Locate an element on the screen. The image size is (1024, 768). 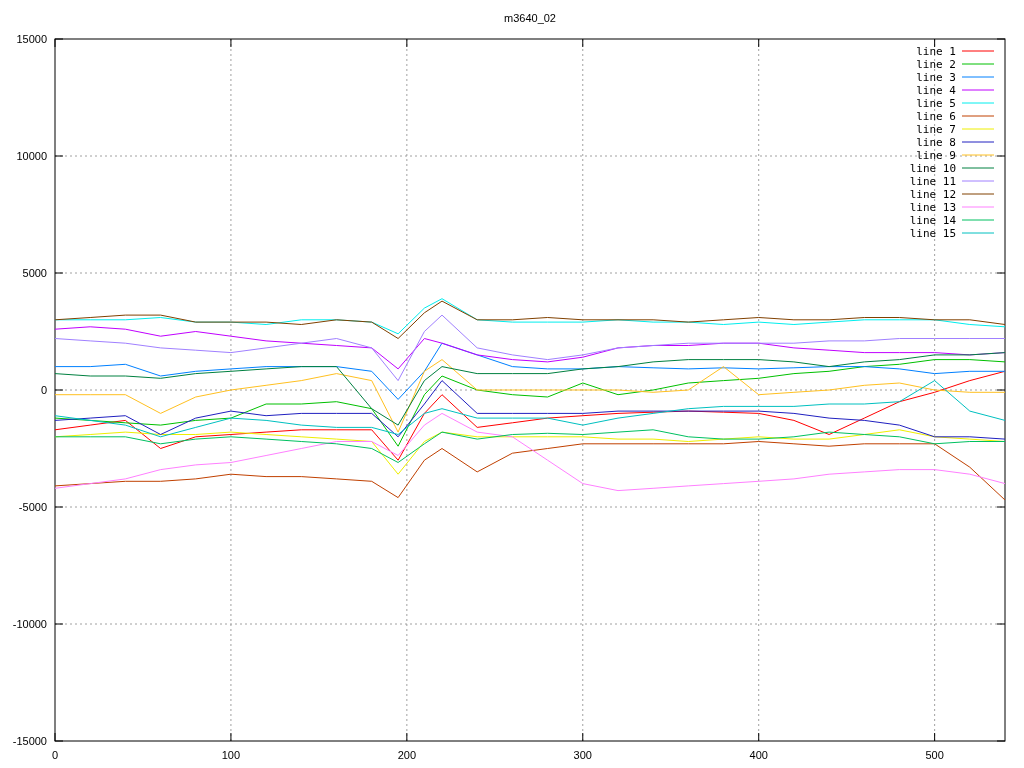
y-tick-label: 0 is located at coordinates (43, 390).